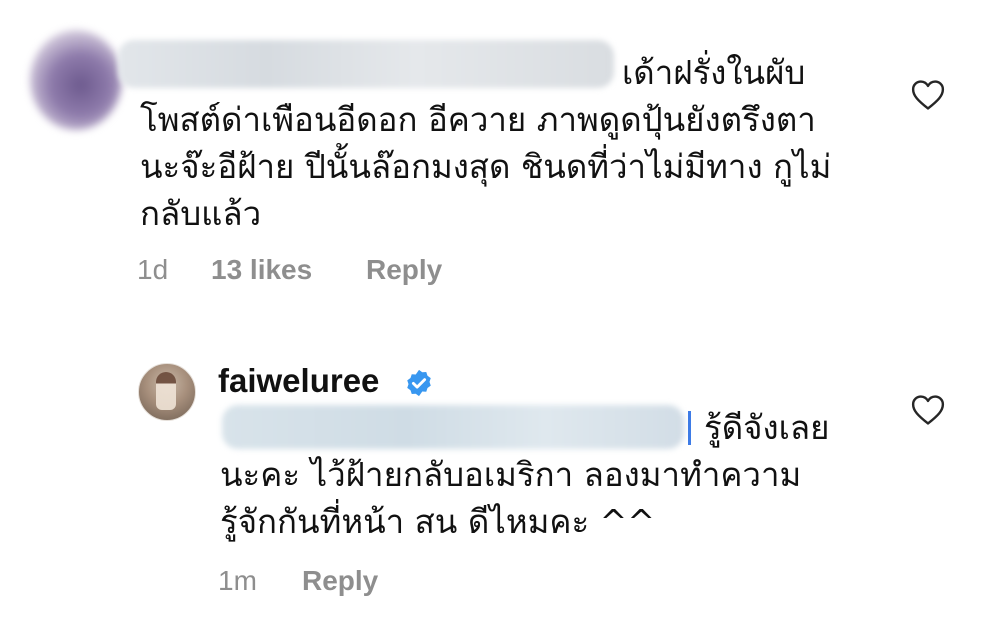 This screenshot has width=1000, height=618. Describe the element at coordinates (689, 428) in the screenshot. I see `mention-marker` at that location.